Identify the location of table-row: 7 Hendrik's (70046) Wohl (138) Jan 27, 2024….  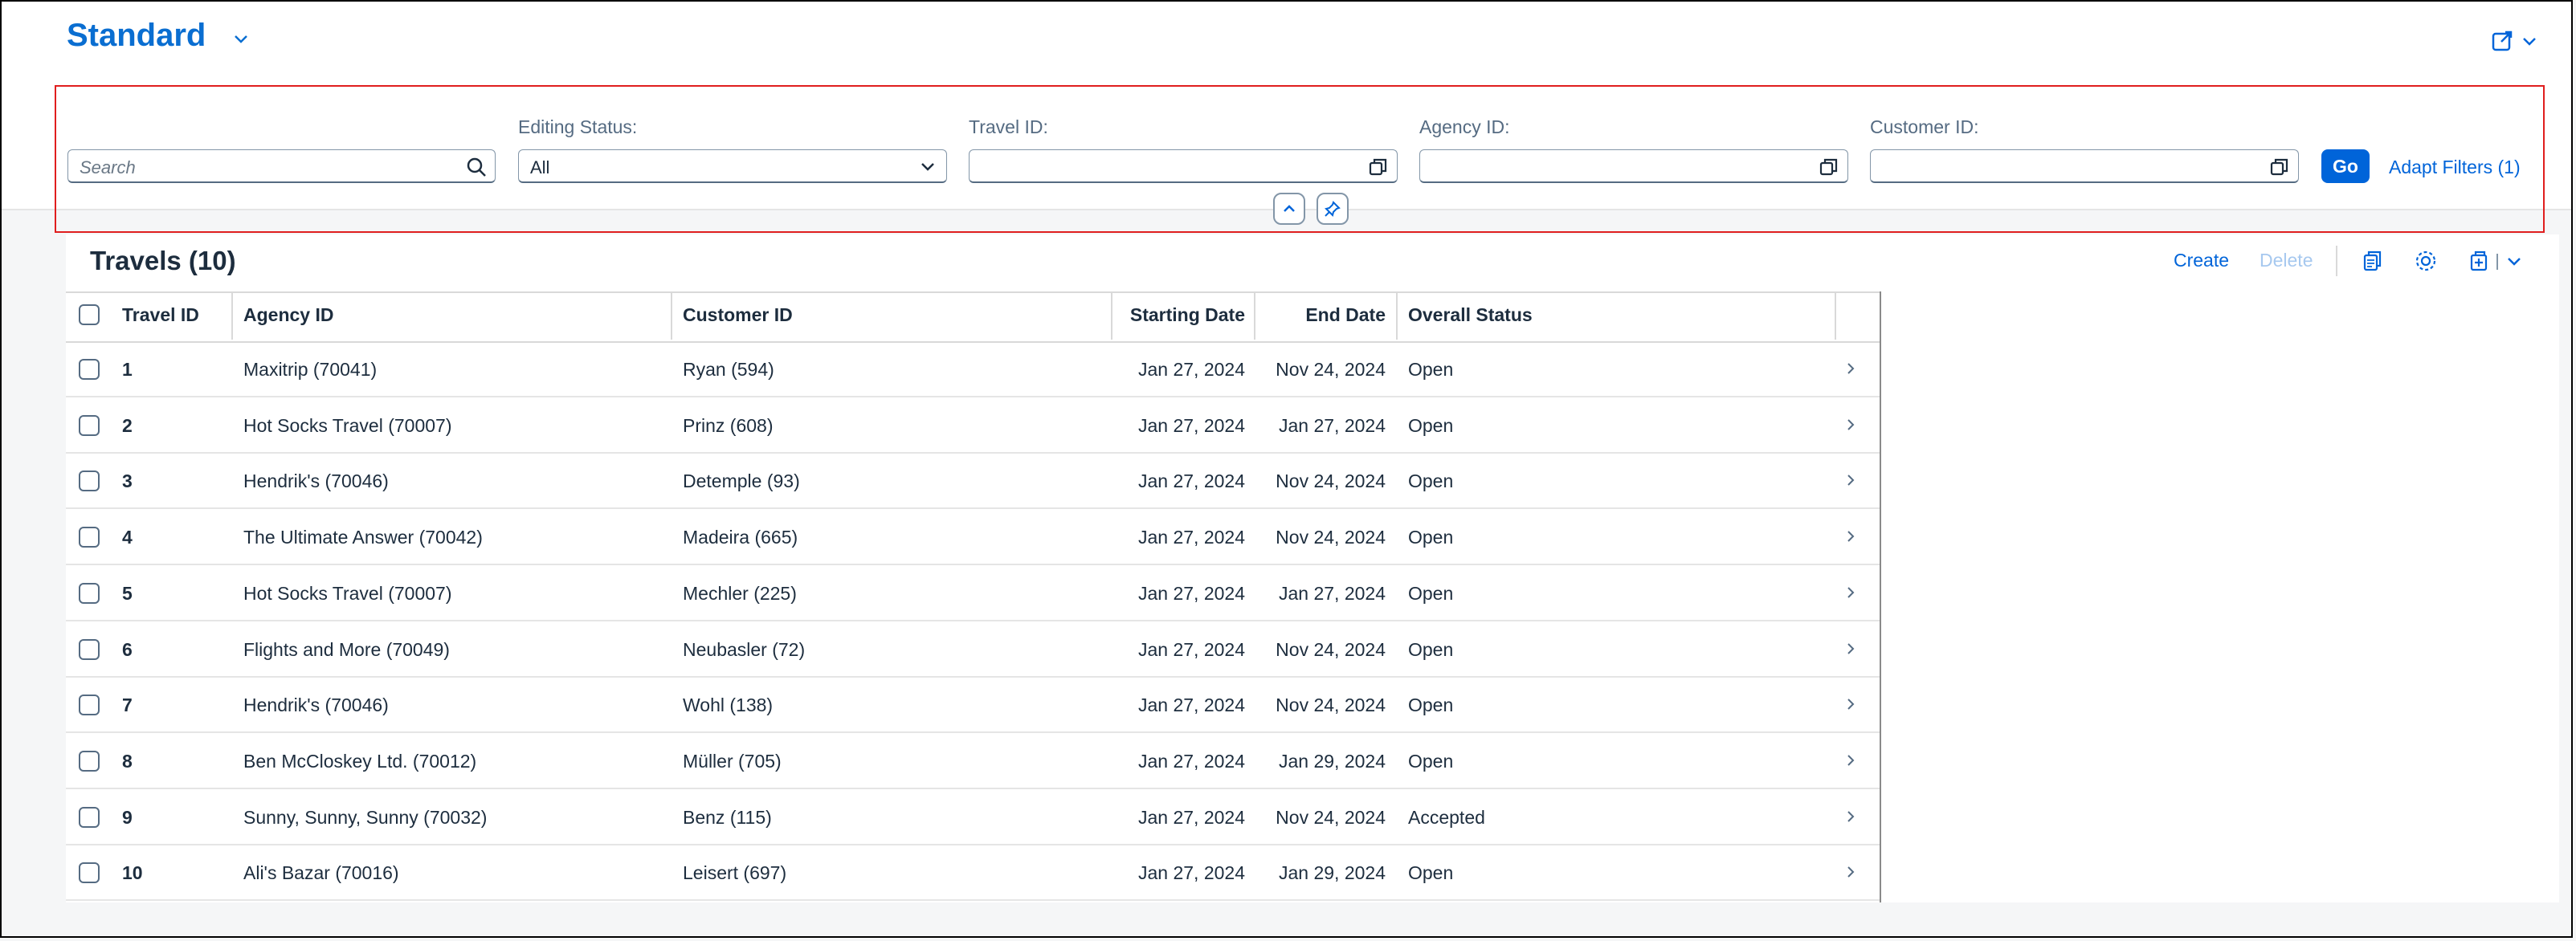
(973, 705).